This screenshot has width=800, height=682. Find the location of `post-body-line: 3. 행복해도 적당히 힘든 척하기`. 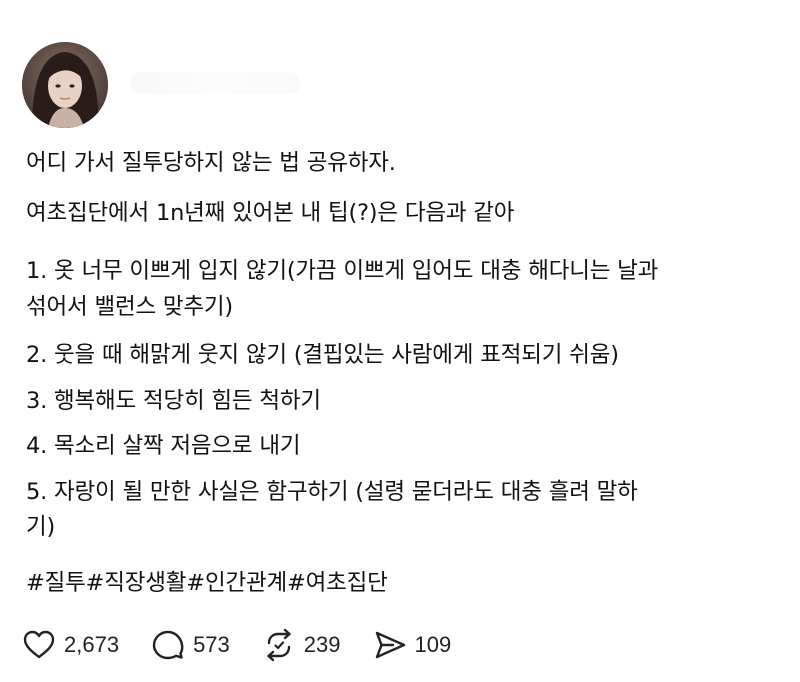

post-body-line: 3. 행복해도 적당히 힘든 척하기 is located at coordinates (173, 401).